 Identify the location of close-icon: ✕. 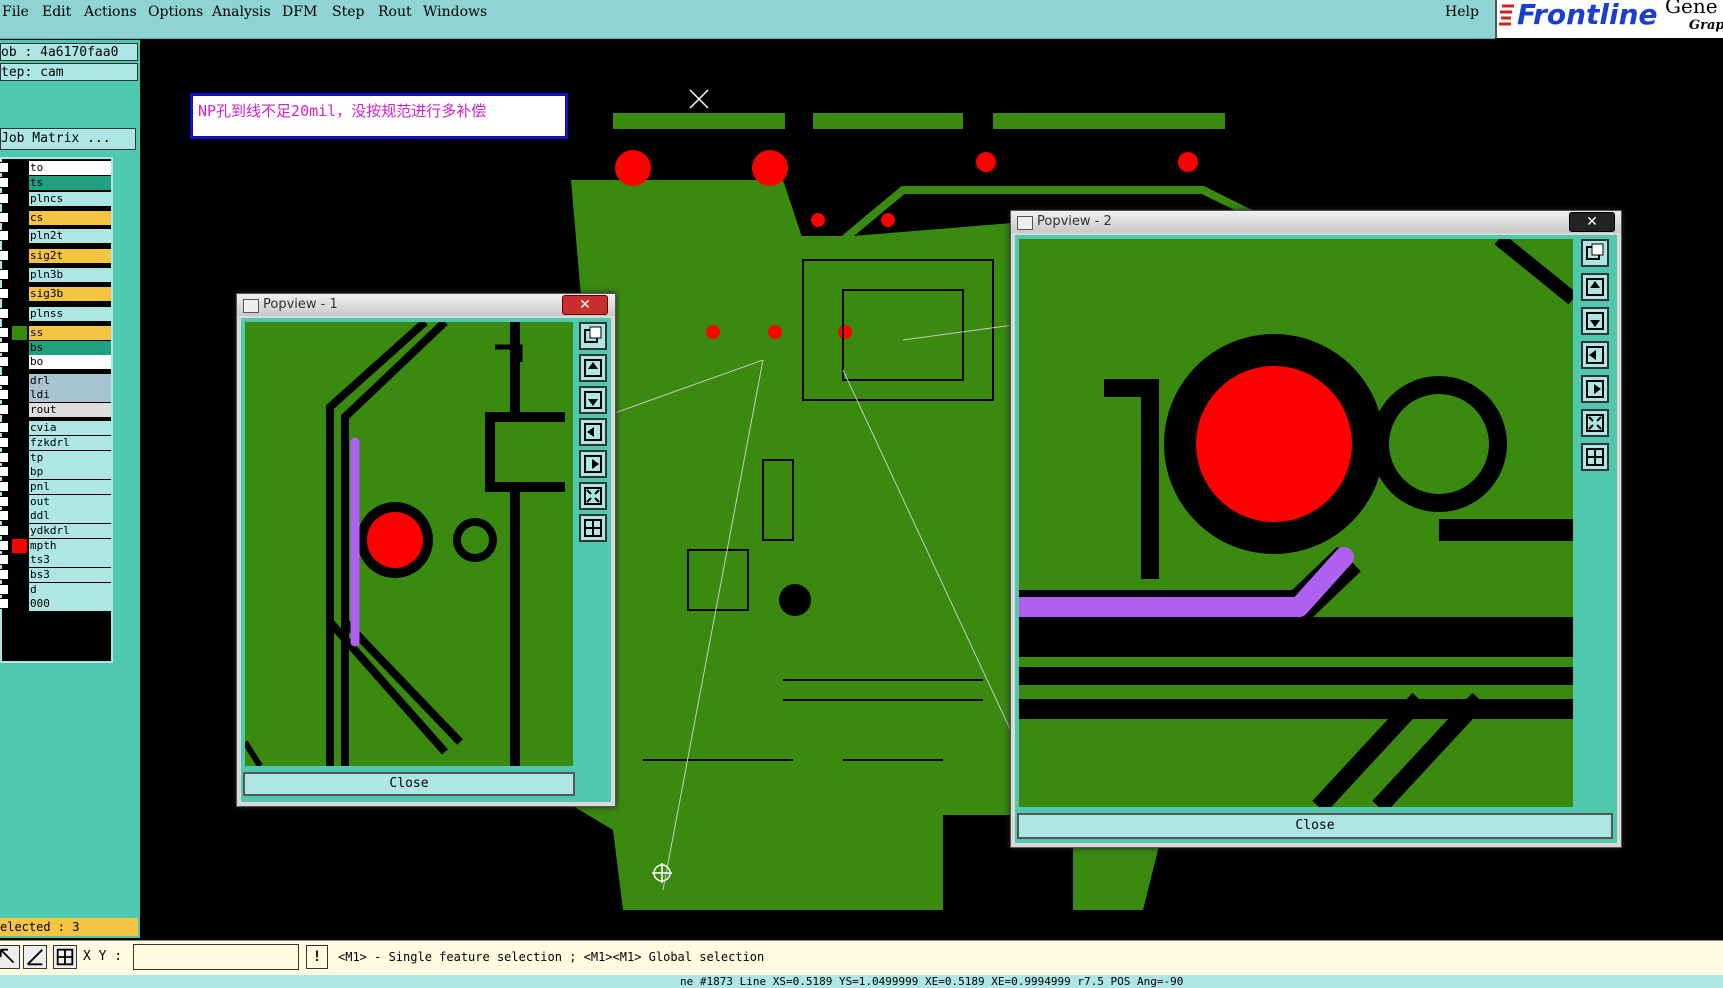
(585, 305).